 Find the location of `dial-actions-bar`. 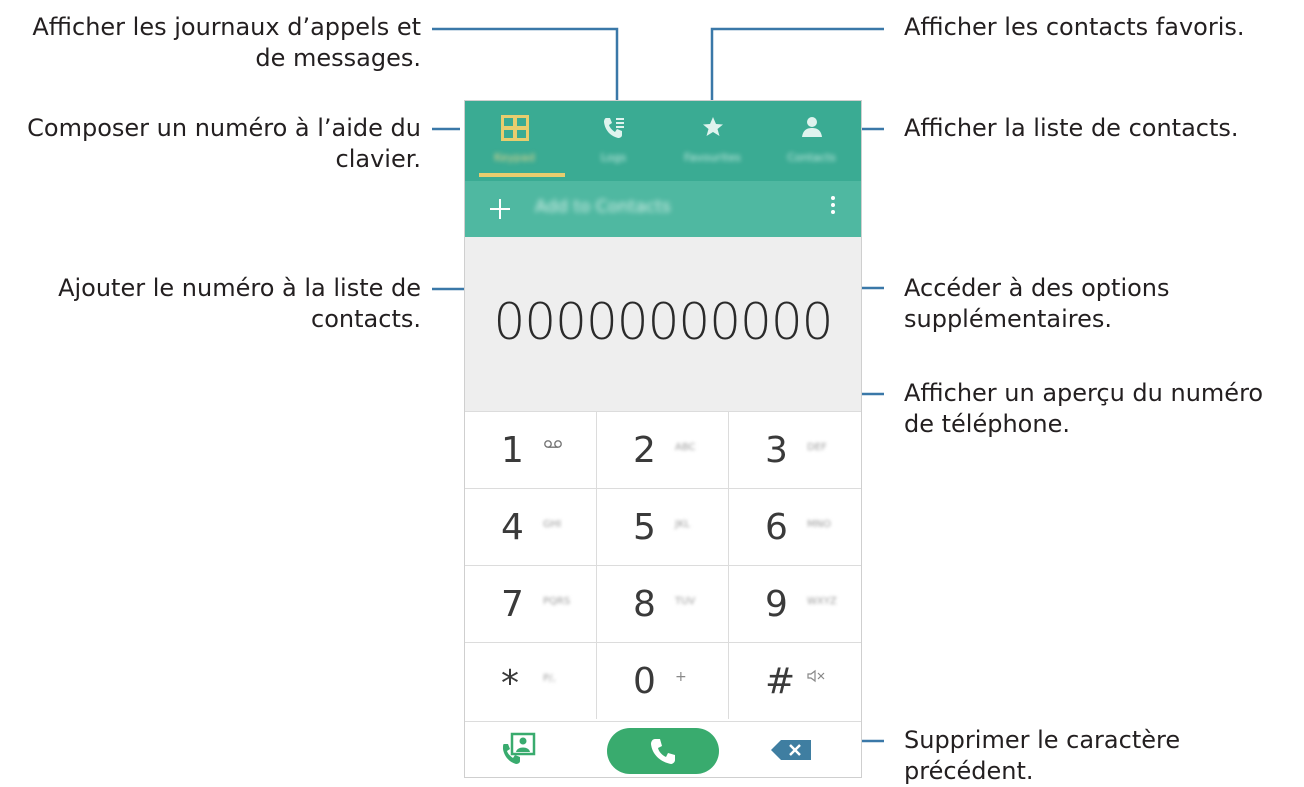

dial-actions-bar is located at coordinates (663, 749).